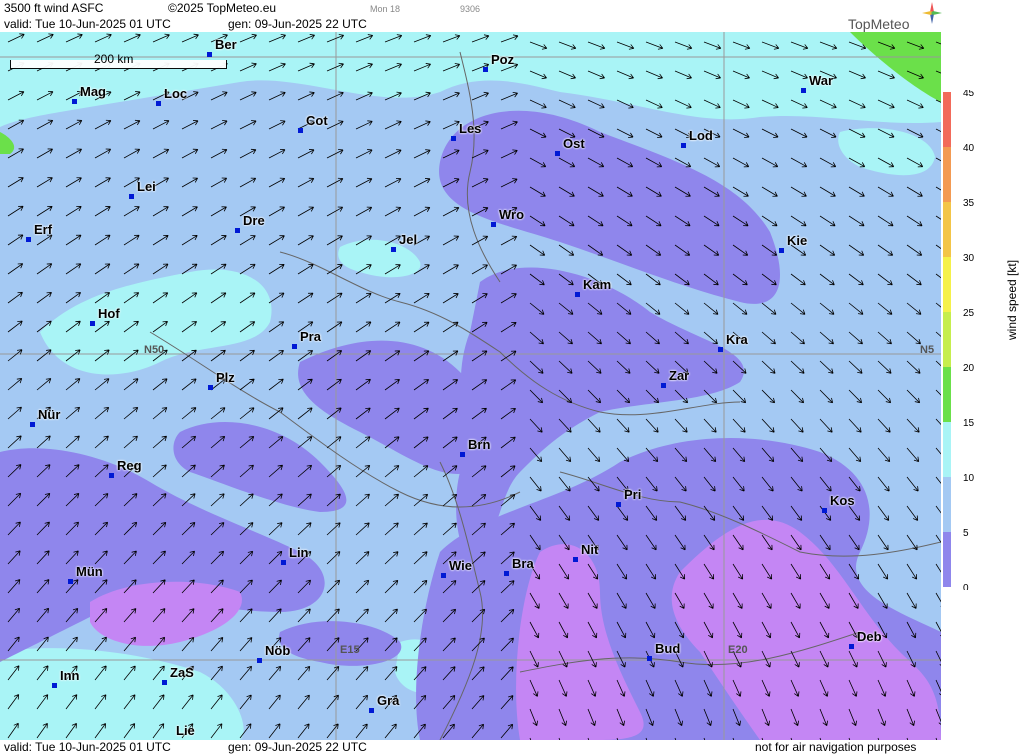 The height and width of the screenshot is (754, 1033). Describe the element at coordinates (54, 8) in the screenshot. I see `product-title: 3500 ft wind ASFC` at that location.